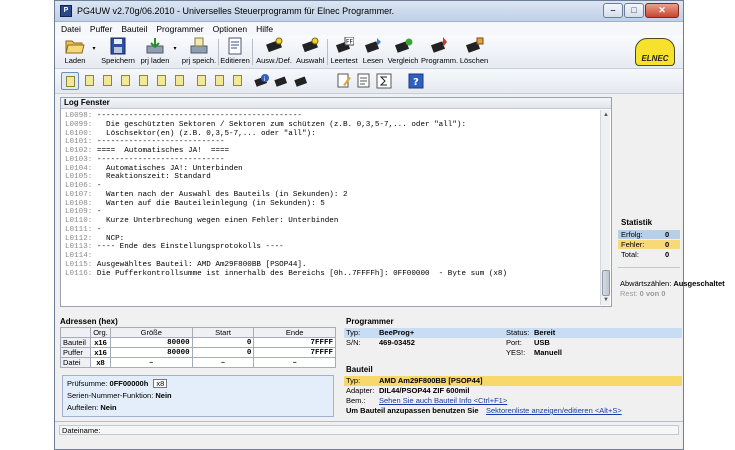  I want to click on chip-program-icon, so click(438, 45).